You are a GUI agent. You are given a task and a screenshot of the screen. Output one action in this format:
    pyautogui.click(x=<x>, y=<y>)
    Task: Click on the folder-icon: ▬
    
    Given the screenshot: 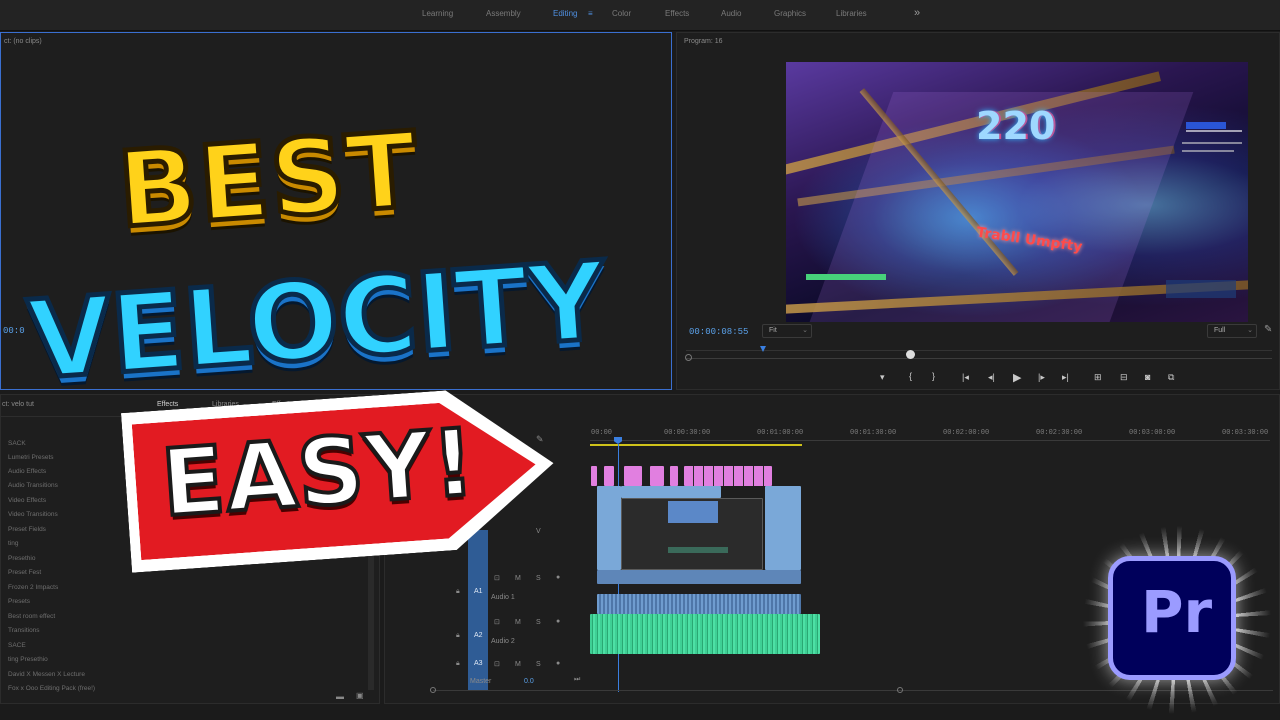 What is the action you would take?
    pyautogui.click(x=340, y=696)
    